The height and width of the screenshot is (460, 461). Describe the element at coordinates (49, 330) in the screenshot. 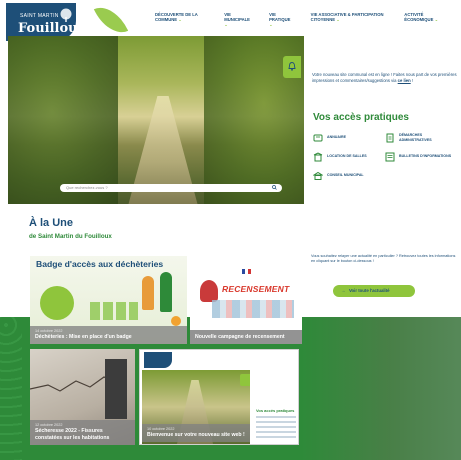

I see `card-date: 14 octobre 2022` at that location.